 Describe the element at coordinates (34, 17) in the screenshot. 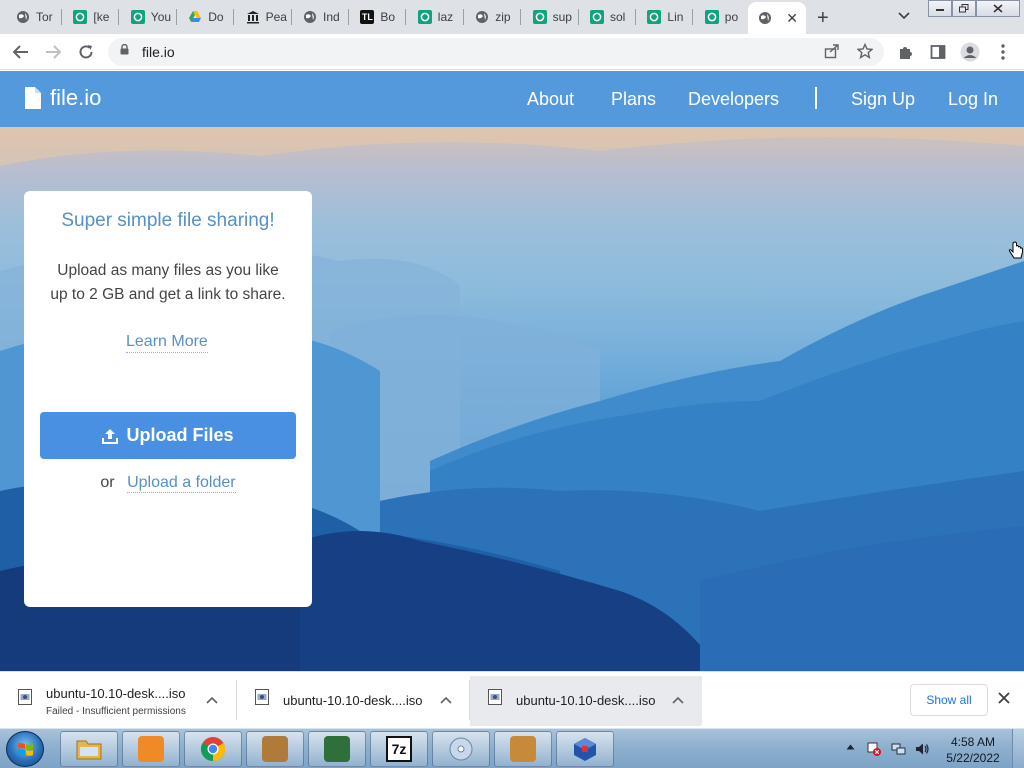

I see `tab-1: Tor` at that location.